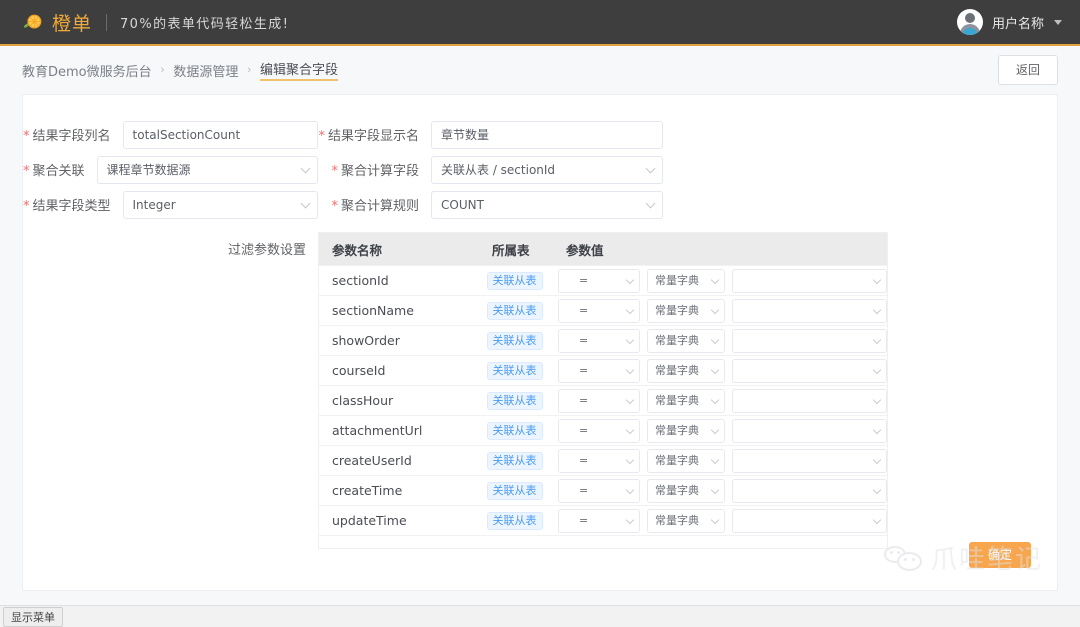 The image size is (1080, 627). What do you see at coordinates (207, 169) in the screenshot?
I see `aggregate-relation-select: 课程章节数据源` at bounding box center [207, 169].